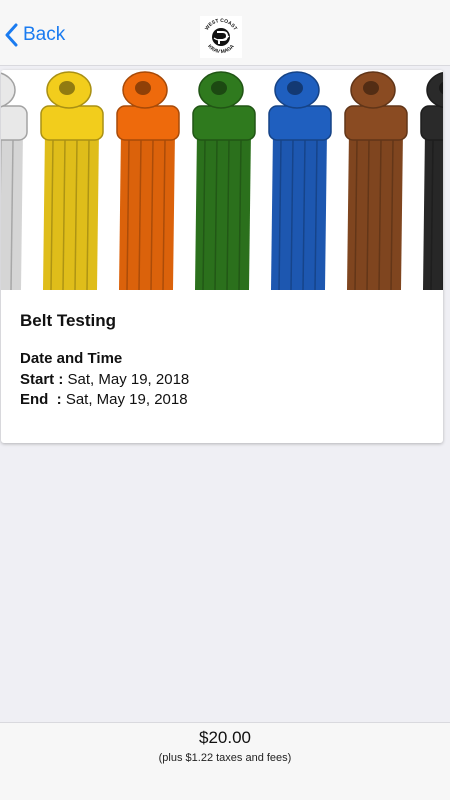  What do you see at coordinates (44, 379) in the screenshot?
I see `start-label: Start :` at bounding box center [44, 379].